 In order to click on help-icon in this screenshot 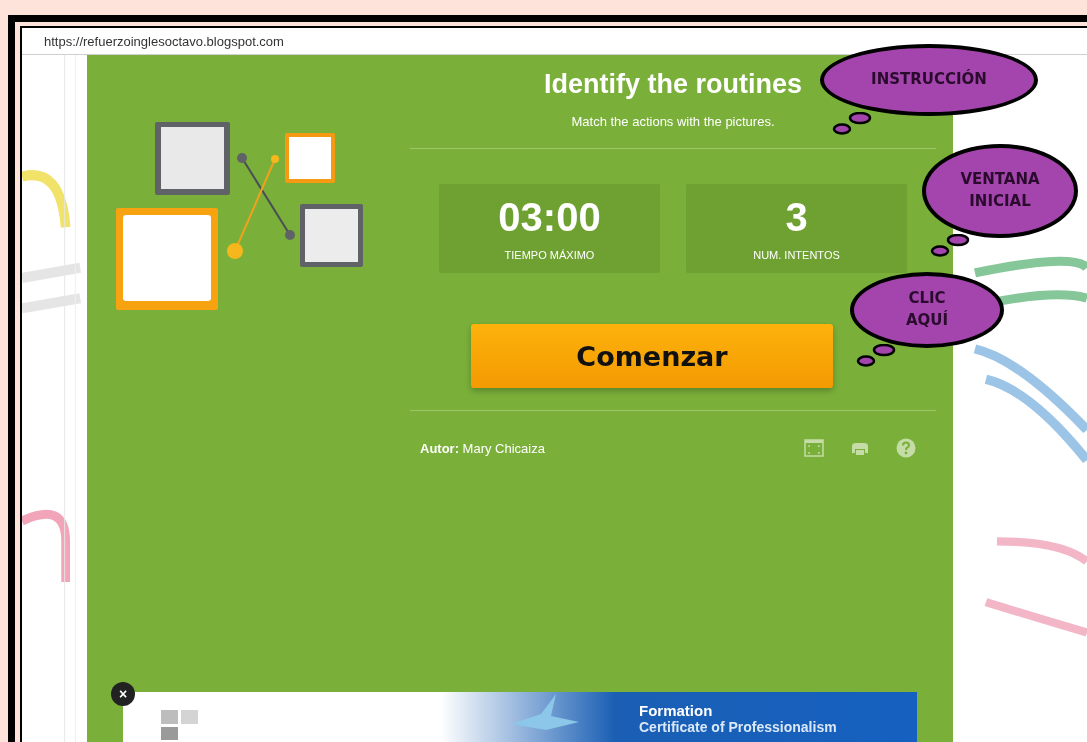, I will do `click(906, 448)`.